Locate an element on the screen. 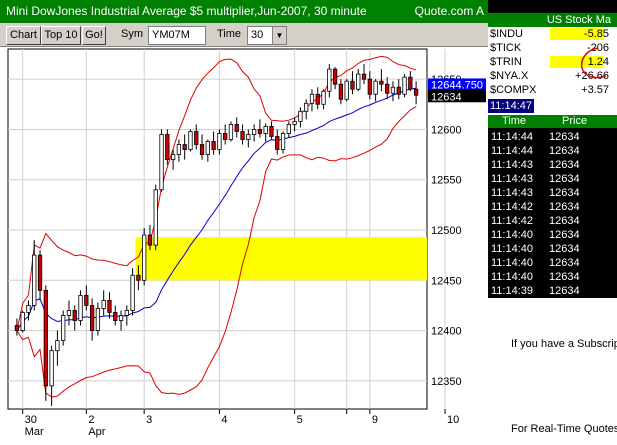 Image resolution: width=617 pixels, height=445 pixels. x-month-label: Apr is located at coordinates (96, 432).